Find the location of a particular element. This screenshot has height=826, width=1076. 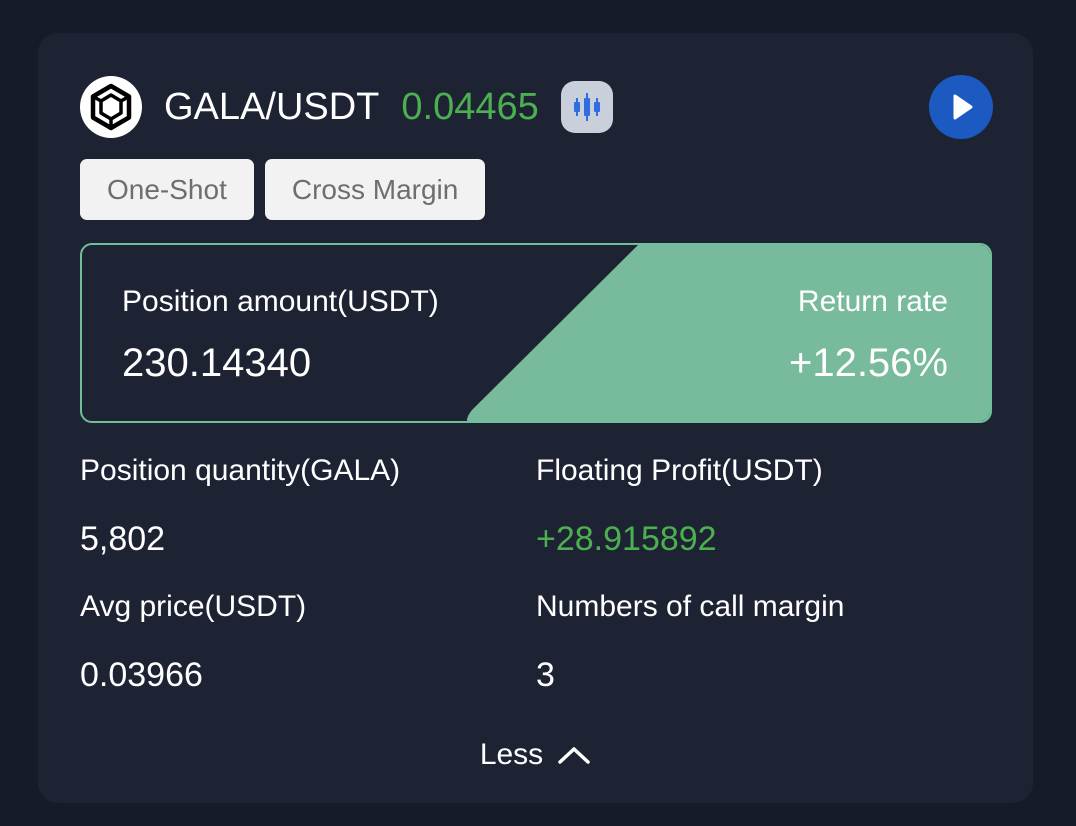

card-header: GALA/USDT 0.04465 is located at coordinates (346, 107).